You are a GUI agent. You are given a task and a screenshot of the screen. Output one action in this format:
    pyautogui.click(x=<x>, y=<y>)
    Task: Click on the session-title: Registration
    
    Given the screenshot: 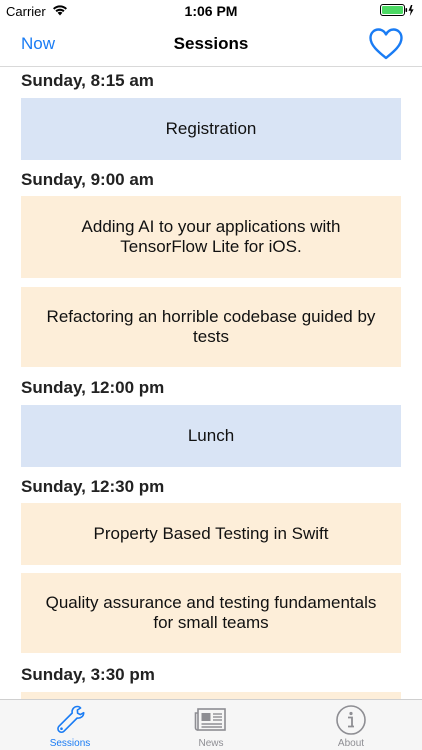 What is the action you would take?
    pyautogui.click(x=211, y=128)
    